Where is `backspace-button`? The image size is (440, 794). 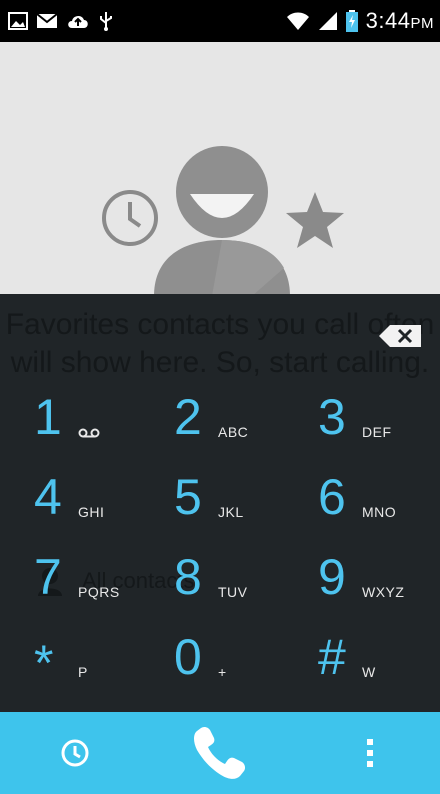
backspace-button is located at coordinates (400, 338).